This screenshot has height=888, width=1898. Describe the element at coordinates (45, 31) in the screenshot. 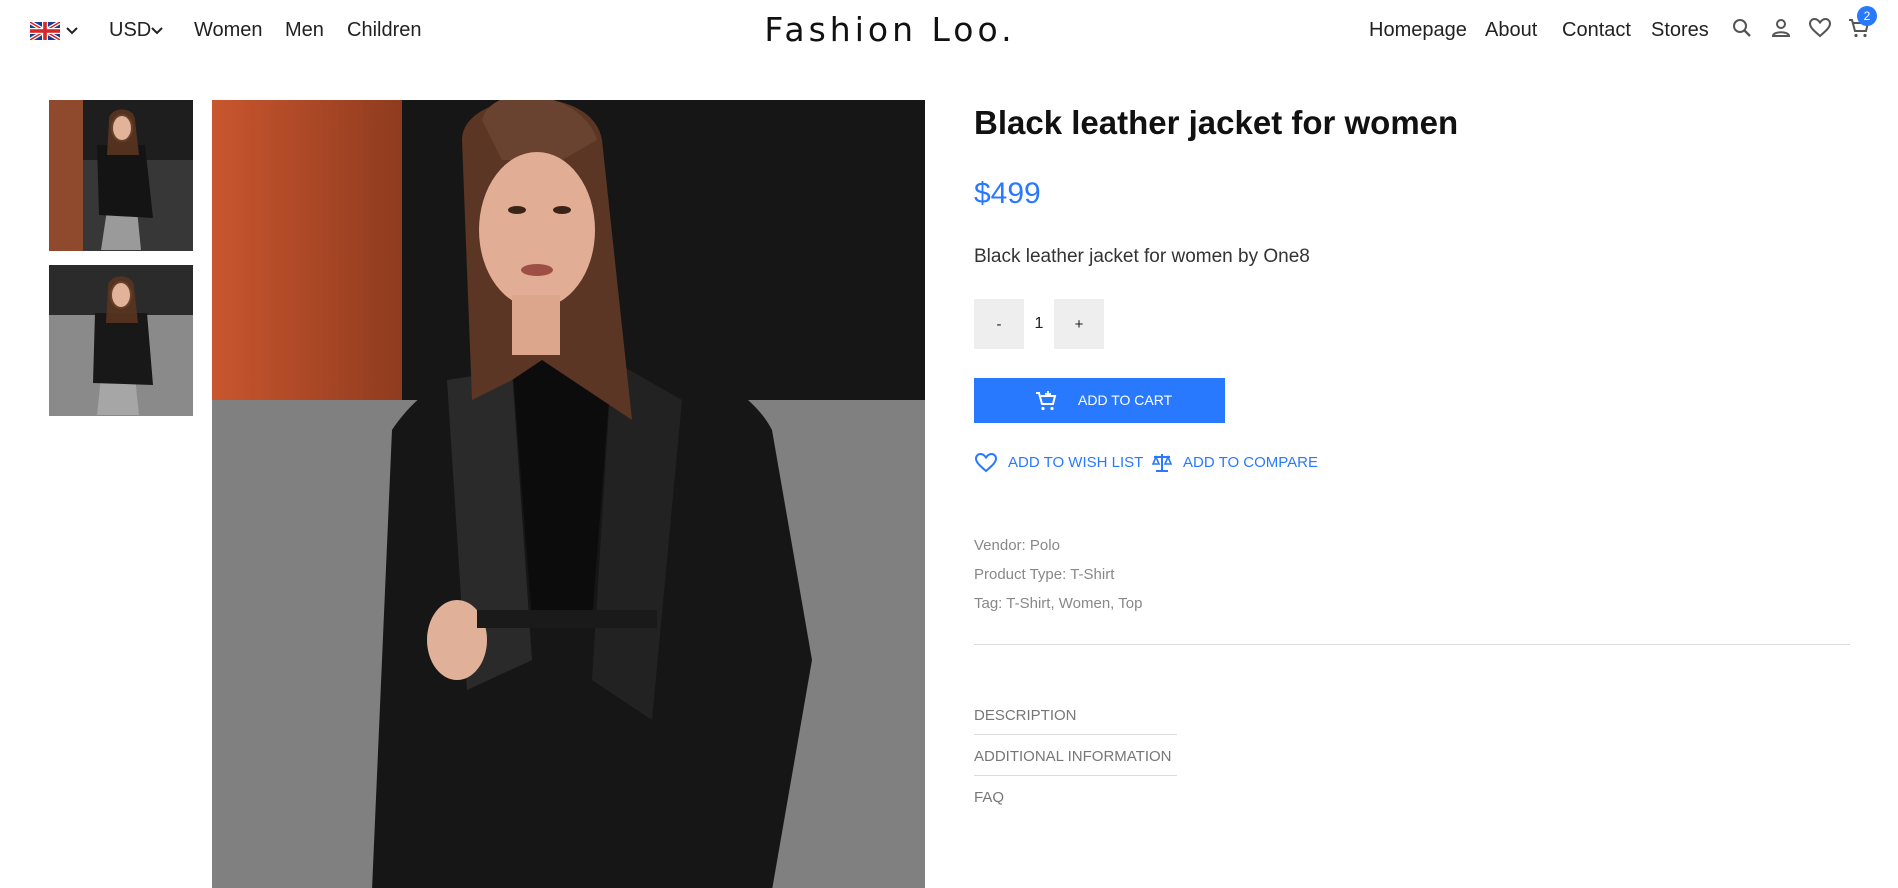

I see `uk-flag-icon` at that location.